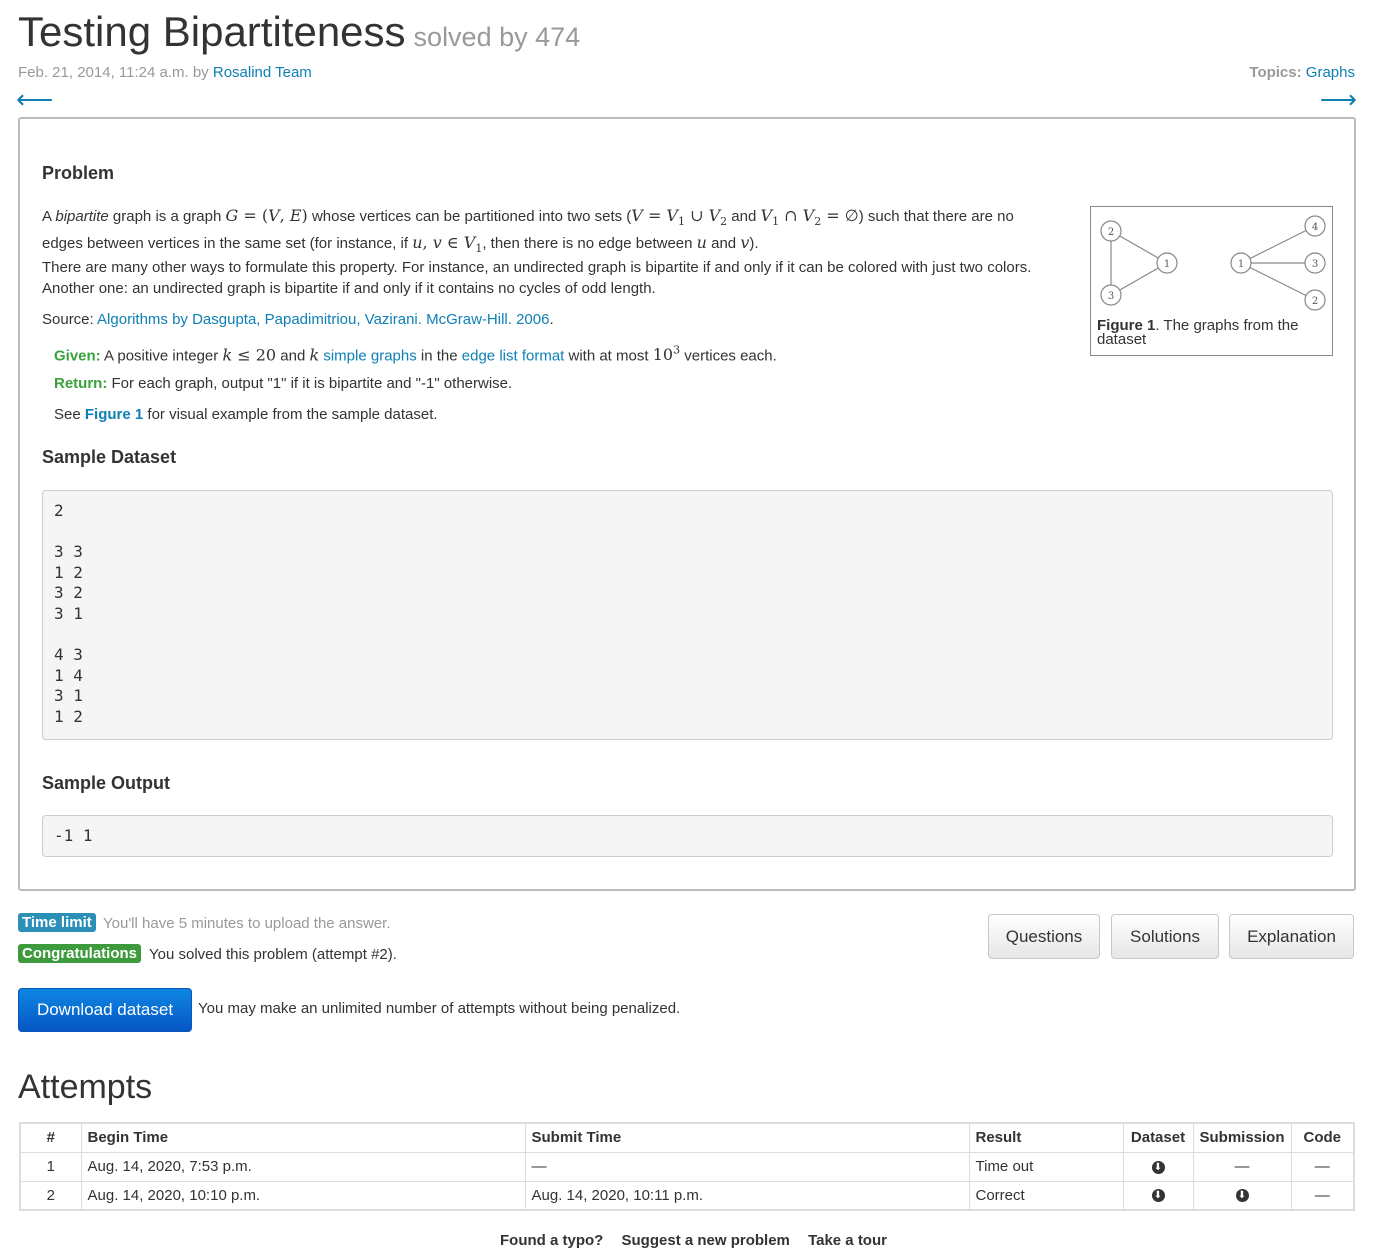 This screenshot has width=1387, height=1258. I want to click on col-dataset: Dataset, so click(1158, 1137).